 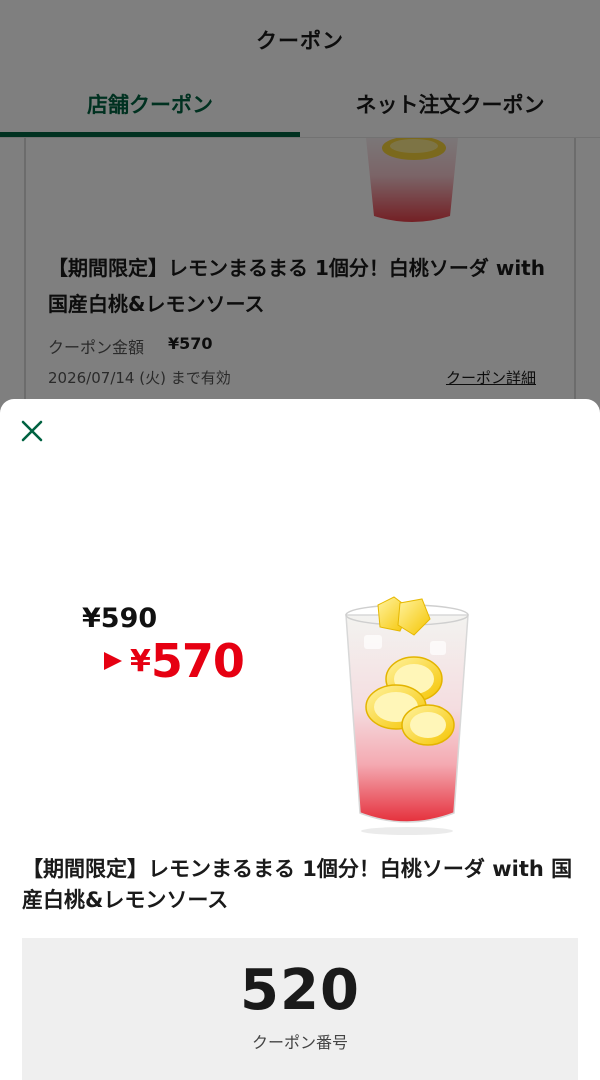 I want to click on discount-price: ¥ 570, so click(x=174, y=661).